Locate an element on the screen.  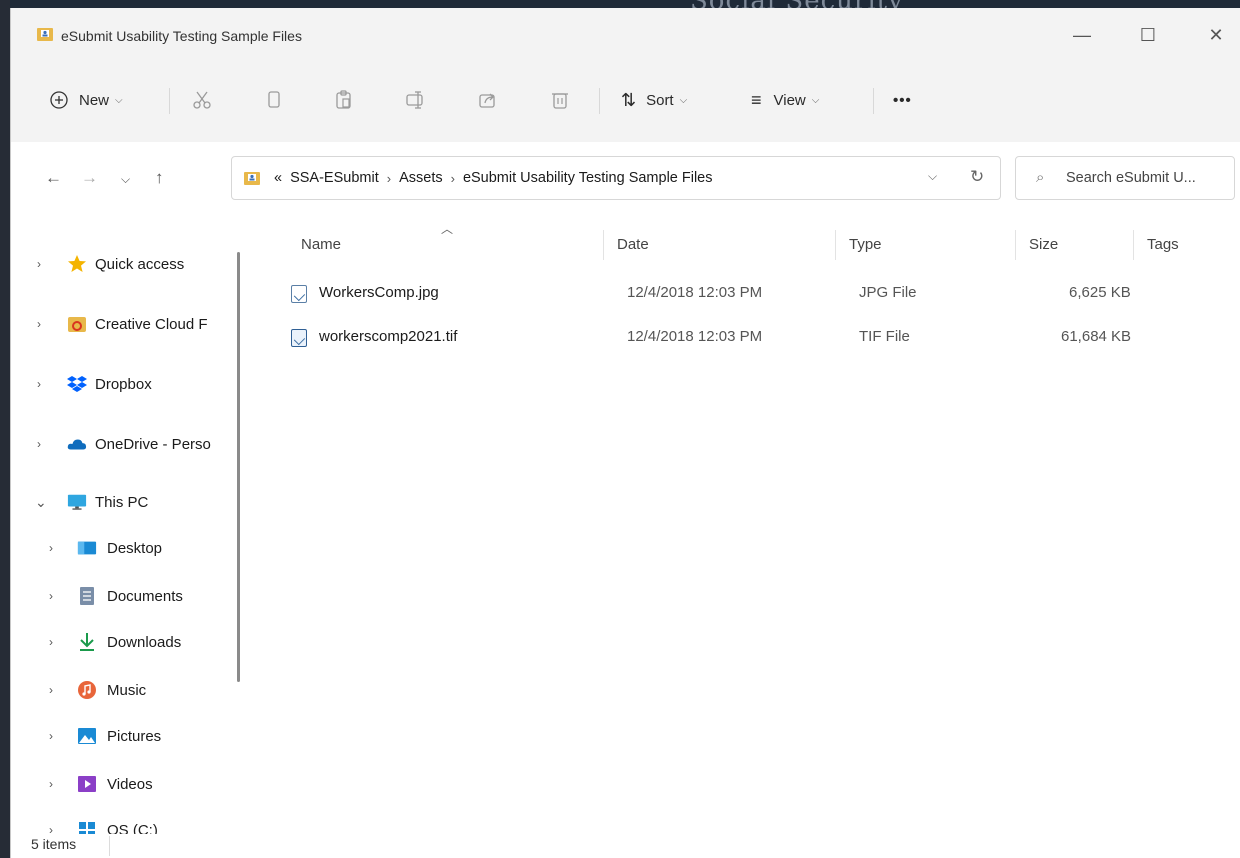
column-header-type: Type is located at coordinates (865, 244).